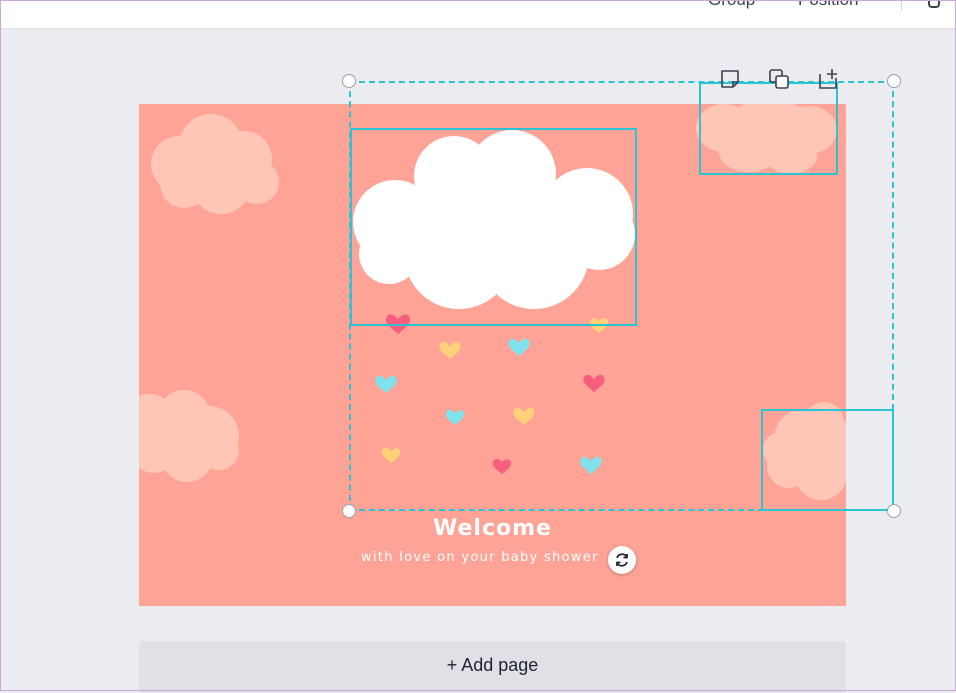  What do you see at coordinates (478, 14) in the screenshot?
I see `editor-toolbar: Group Position` at bounding box center [478, 14].